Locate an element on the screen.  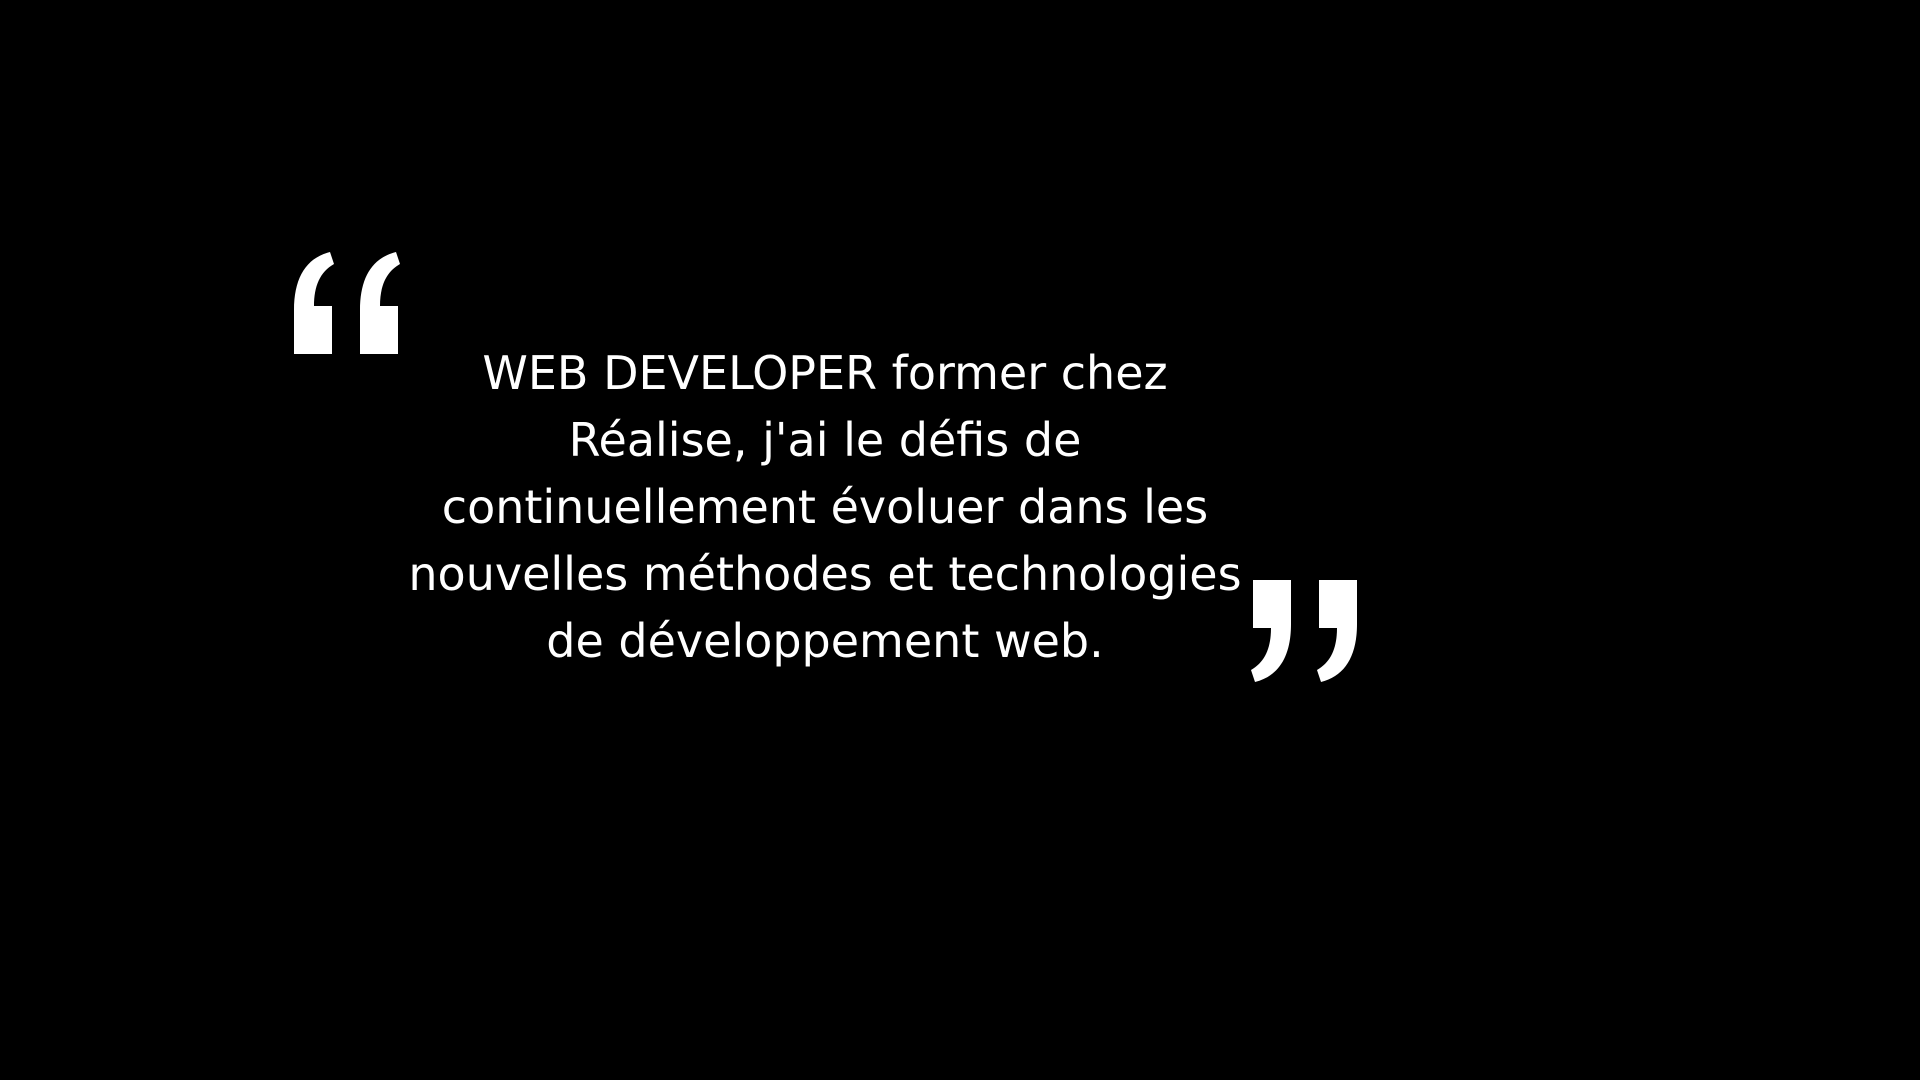
opening-quote-icon is located at coordinates (348, 302).